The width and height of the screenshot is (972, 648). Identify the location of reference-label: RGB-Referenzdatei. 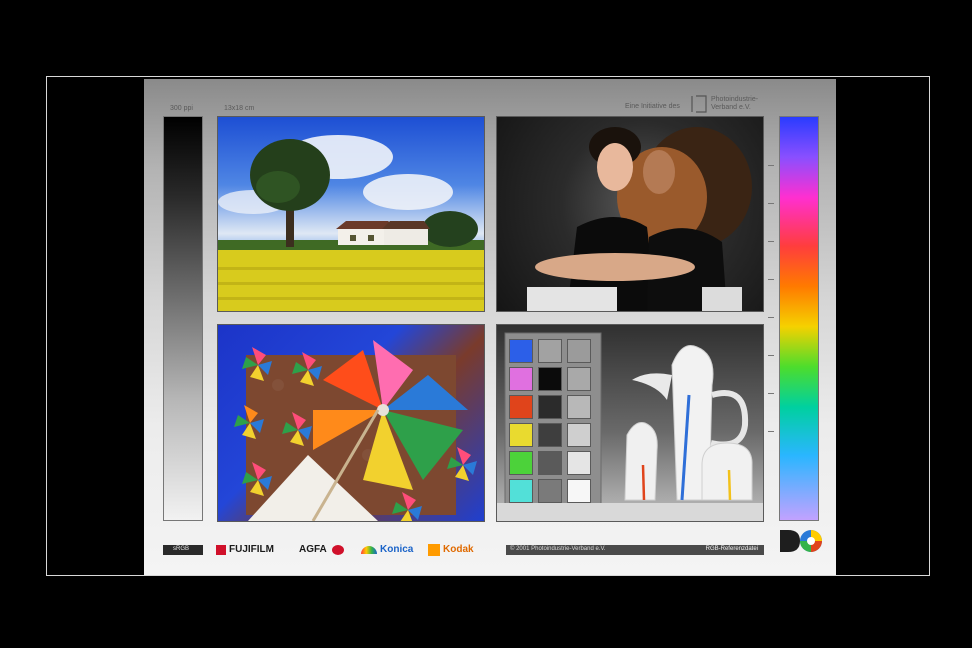
(731, 549).